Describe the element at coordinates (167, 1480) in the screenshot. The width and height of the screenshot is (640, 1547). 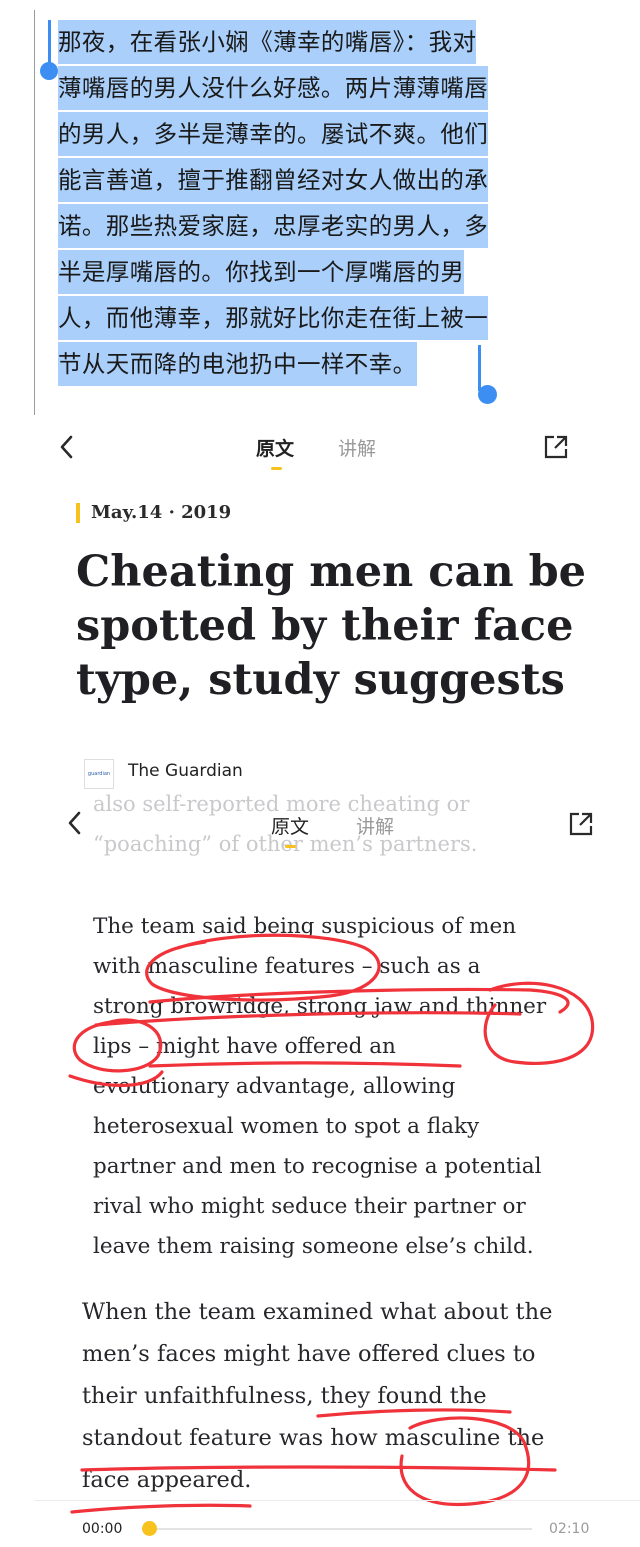
I see `paragraph-line: face appeared.` at that location.